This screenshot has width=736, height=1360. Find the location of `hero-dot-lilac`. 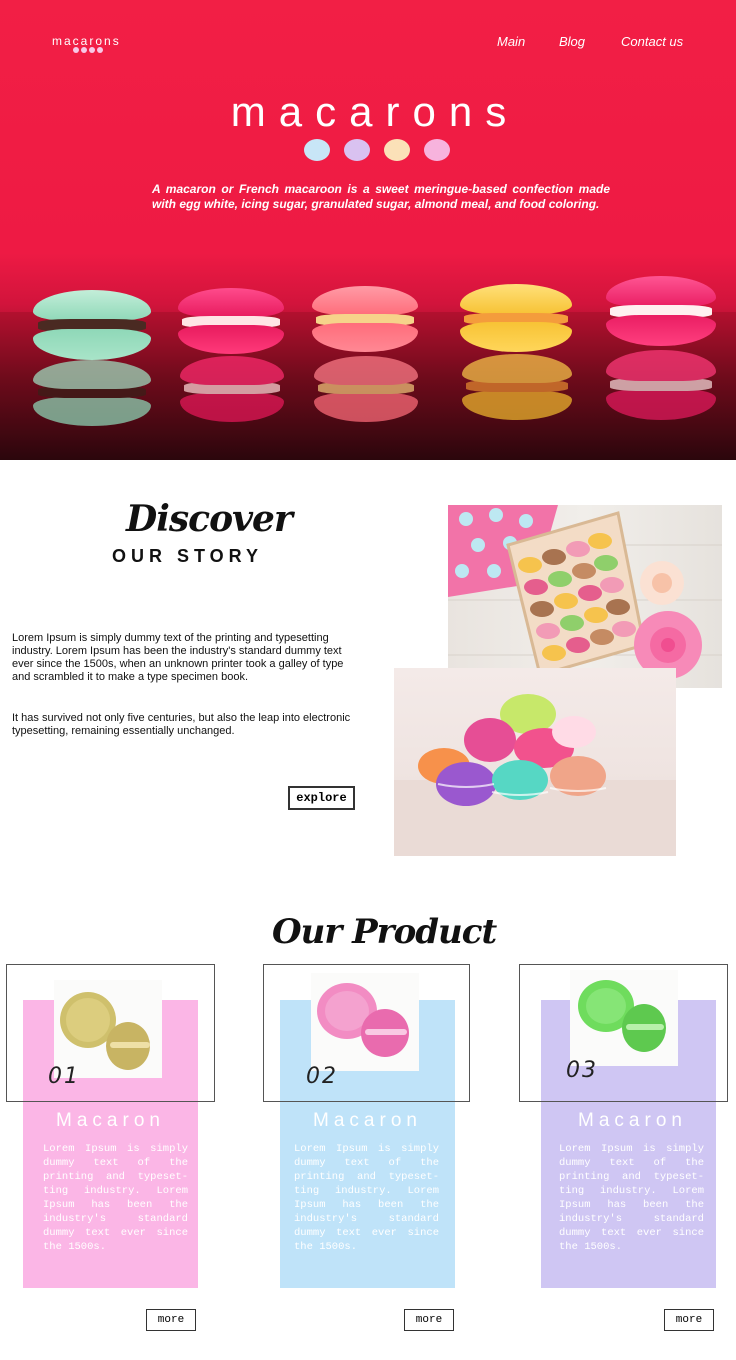

hero-dot-lilac is located at coordinates (357, 150).